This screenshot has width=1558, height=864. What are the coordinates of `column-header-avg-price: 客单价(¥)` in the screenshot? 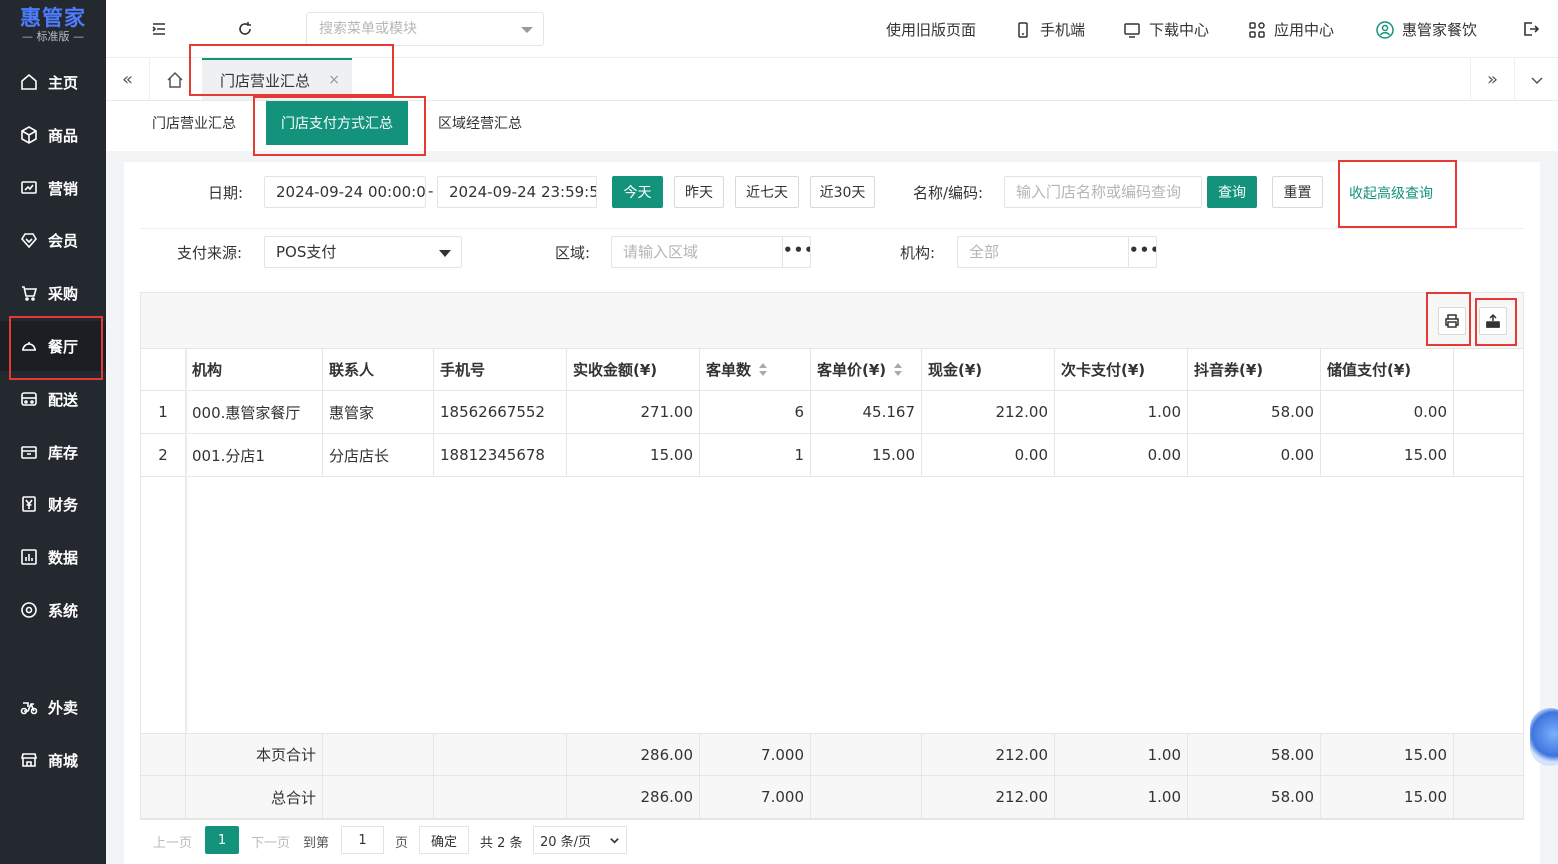 It's located at (866, 369).